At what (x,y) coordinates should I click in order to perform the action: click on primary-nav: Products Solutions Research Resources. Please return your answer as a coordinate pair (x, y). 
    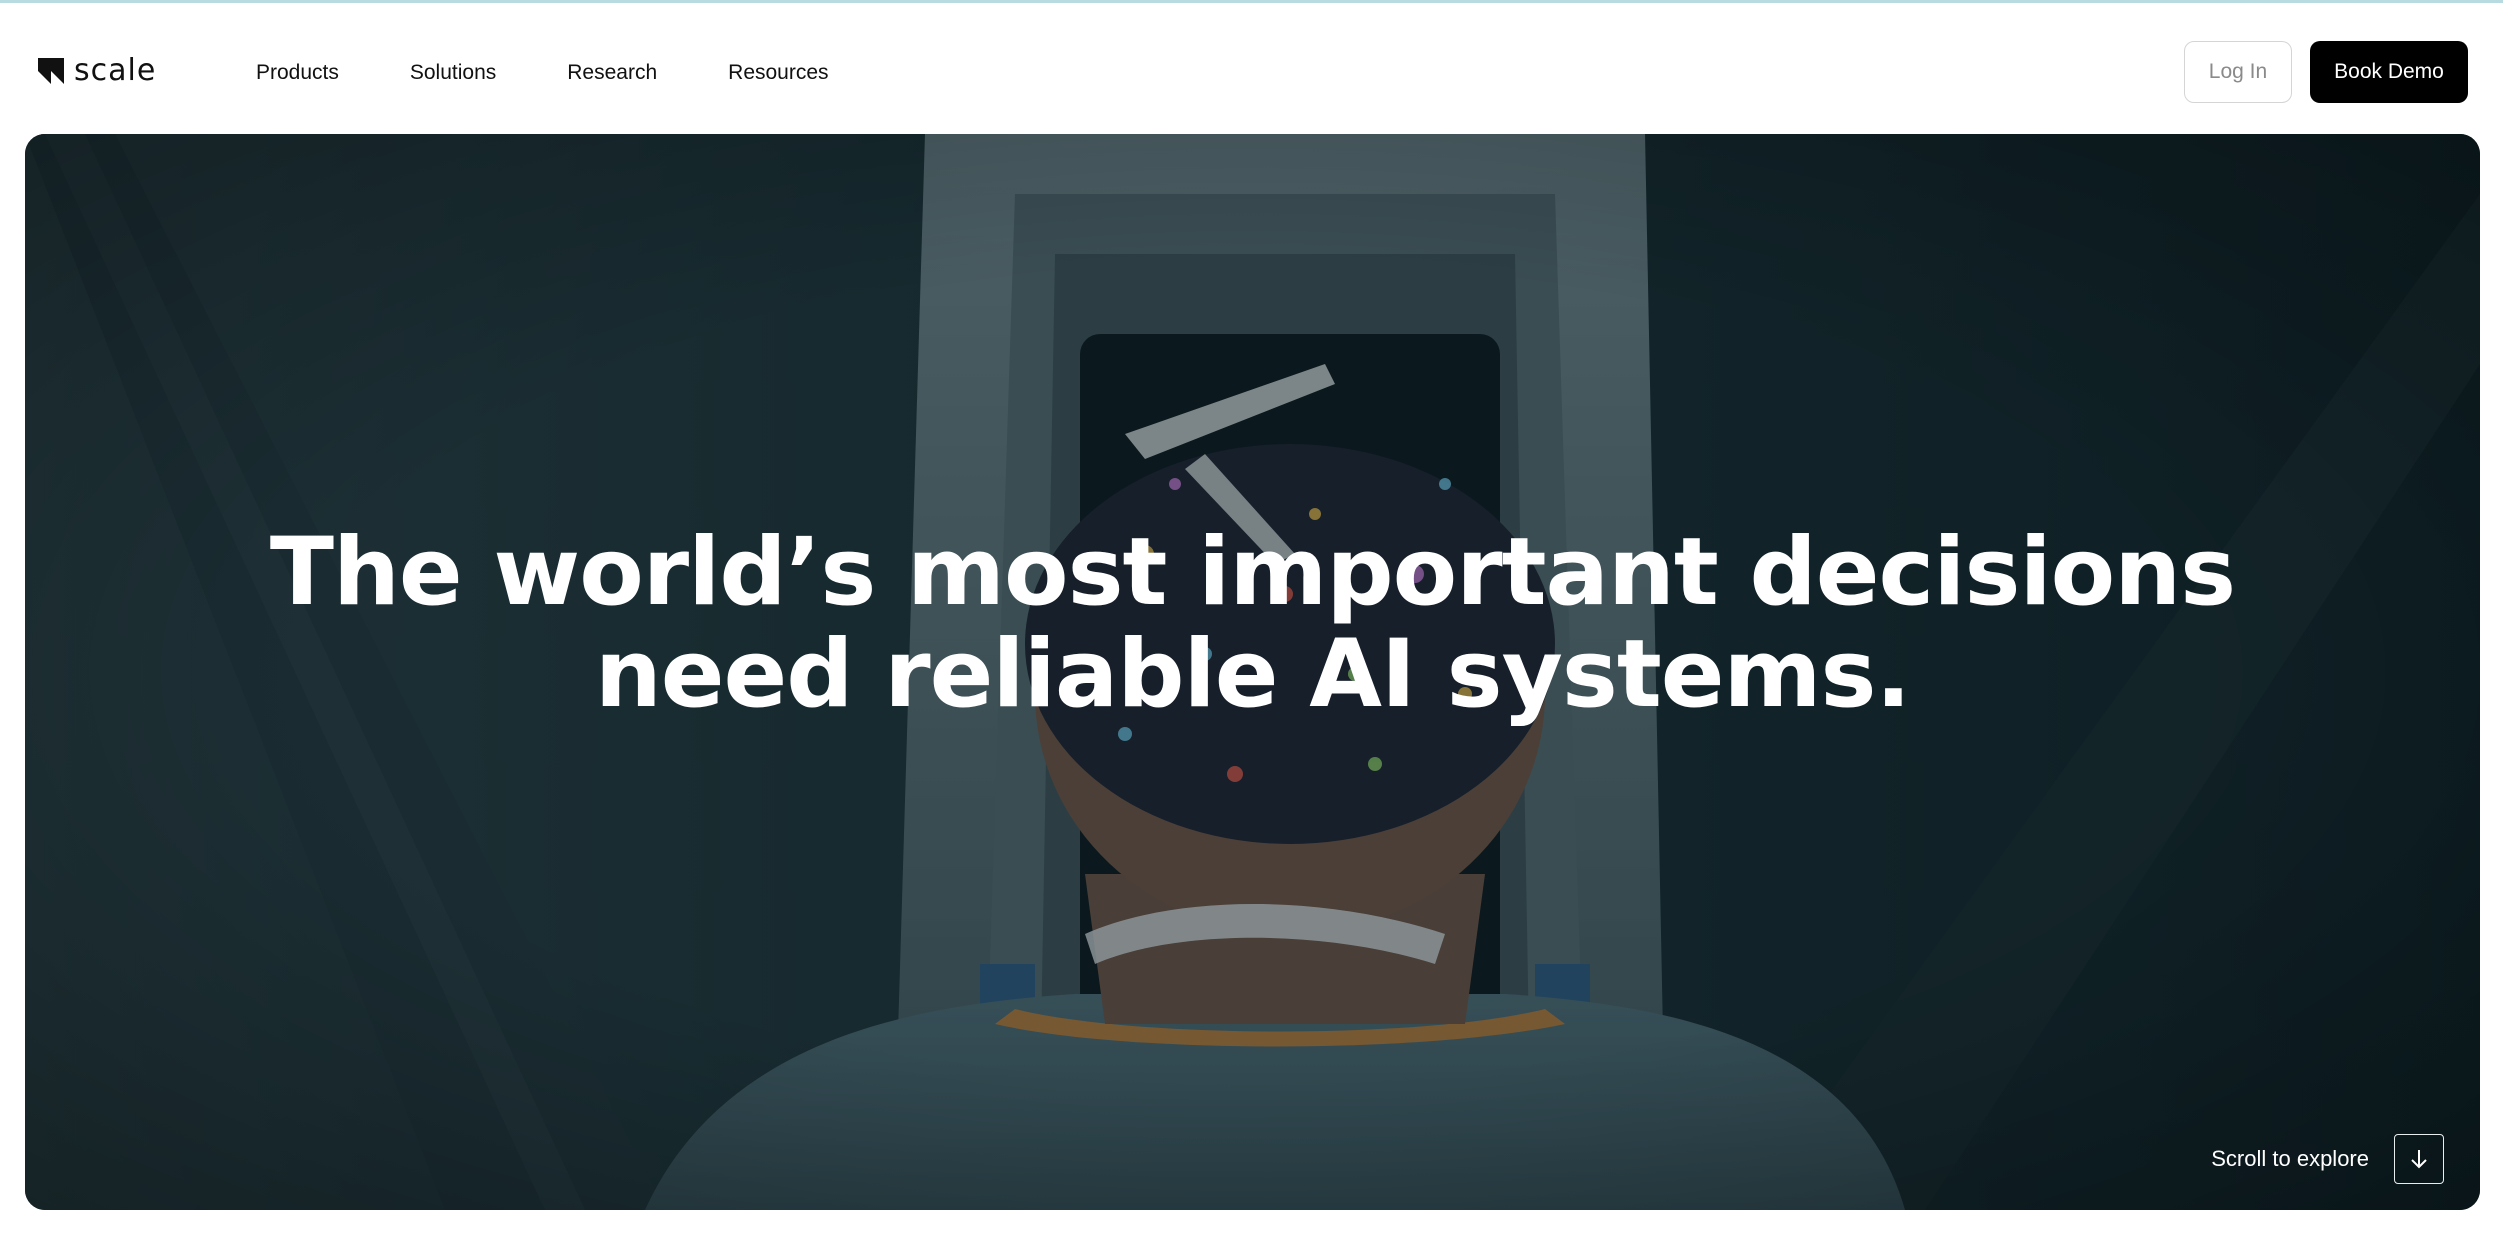
    Looking at the image, I should click on (578, 73).